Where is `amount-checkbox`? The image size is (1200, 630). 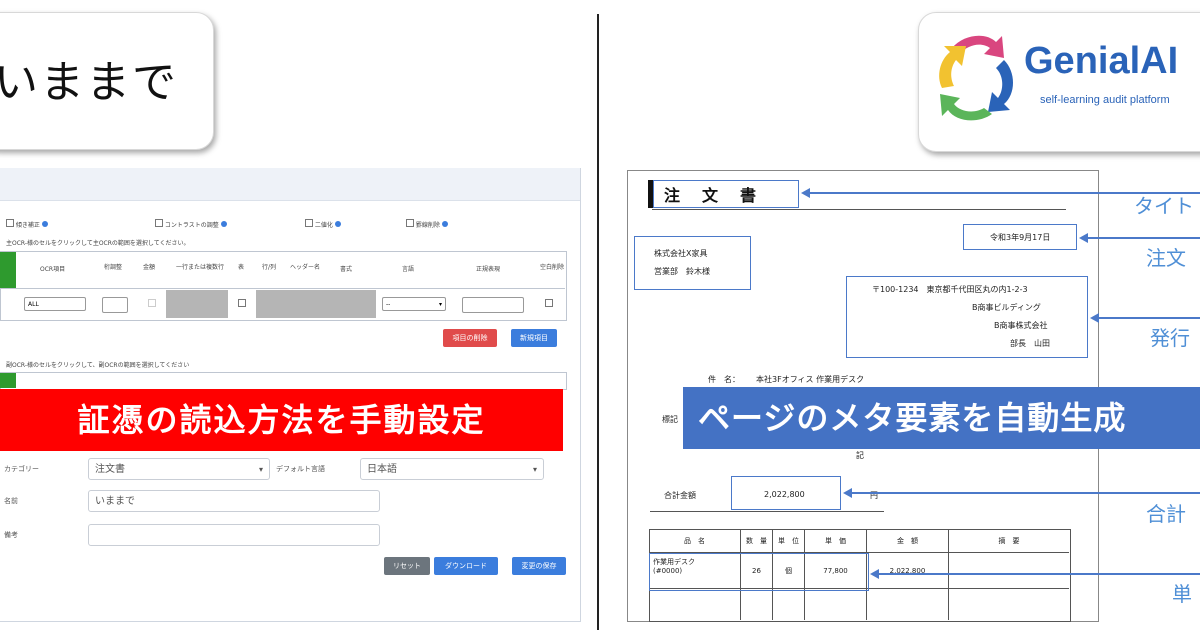 amount-checkbox is located at coordinates (152, 303).